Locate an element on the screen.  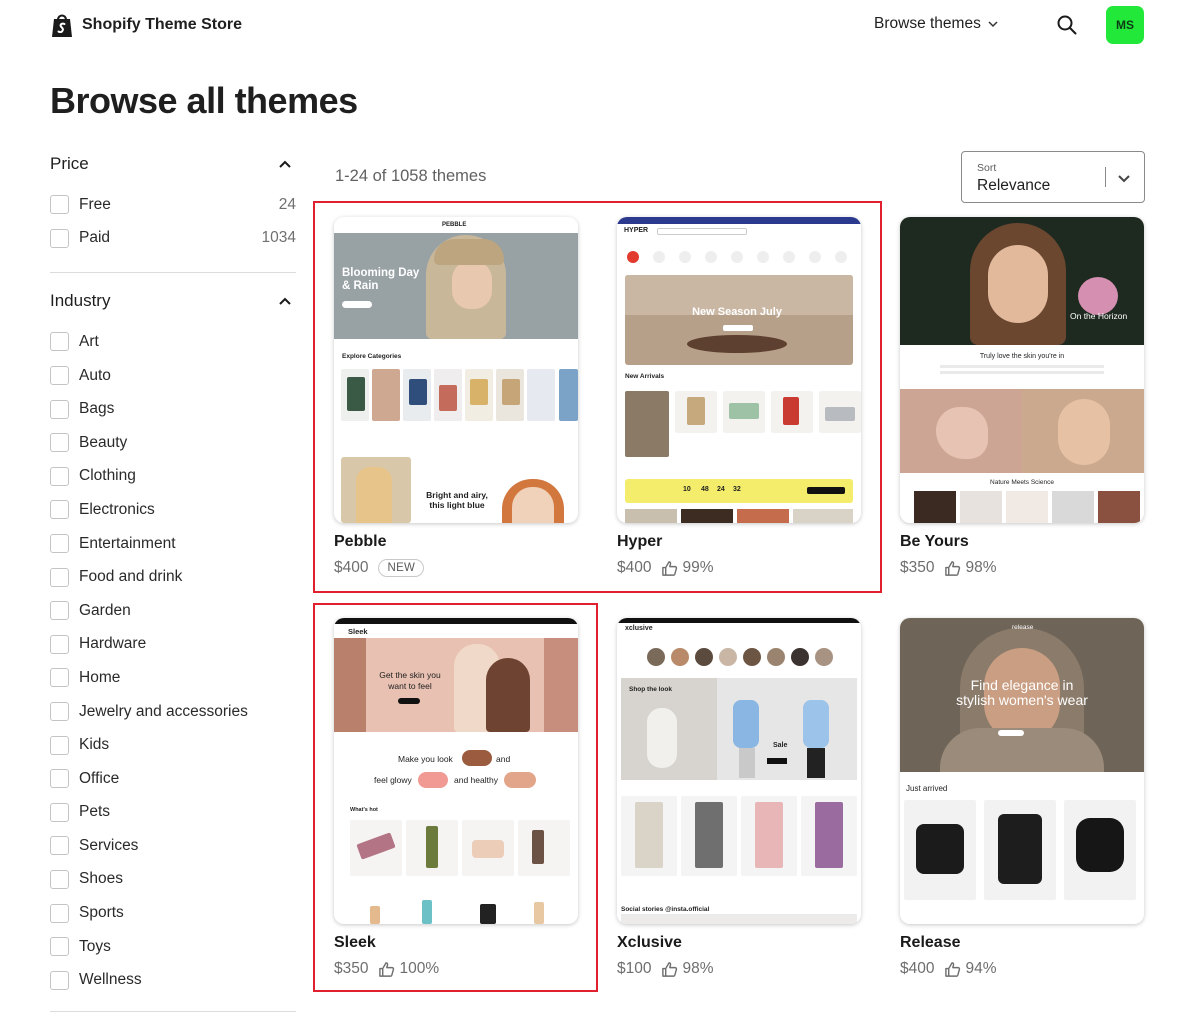
avatar: MS is located at coordinates (1125, 25).